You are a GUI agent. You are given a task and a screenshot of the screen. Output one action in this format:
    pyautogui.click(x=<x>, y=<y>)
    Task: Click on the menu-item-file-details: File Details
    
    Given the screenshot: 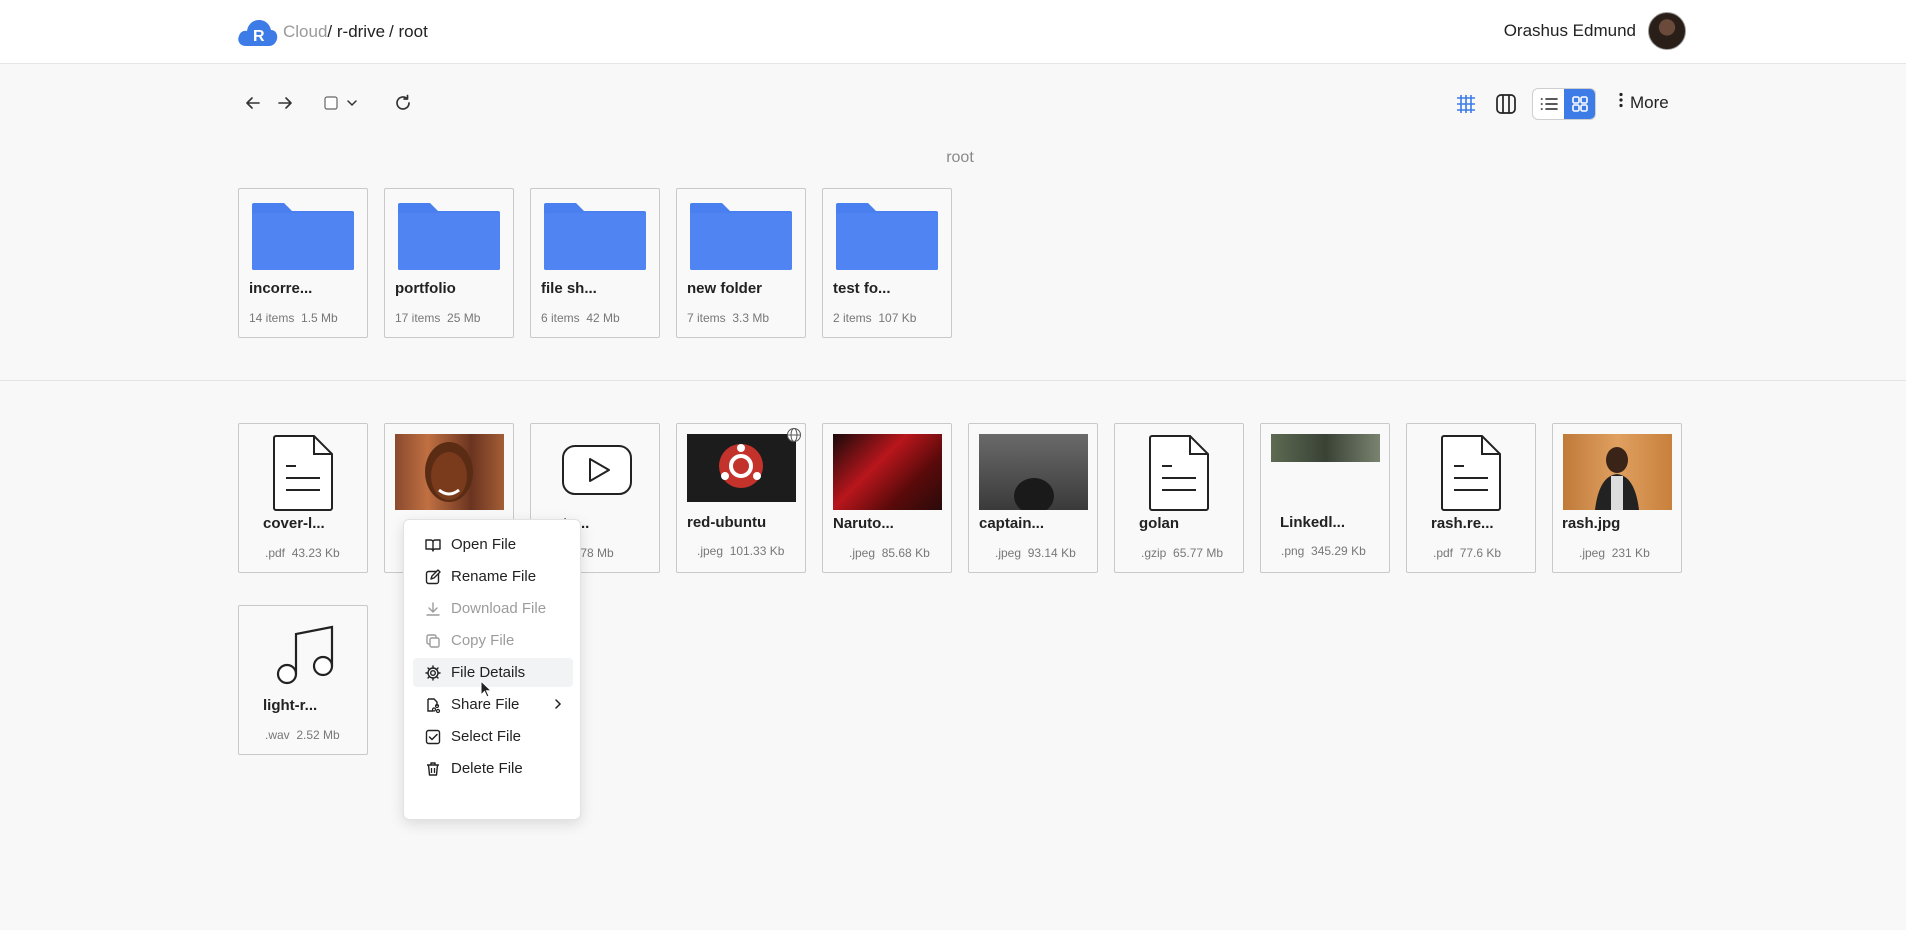 What is the action you would take?
    pyautogui.click(x=493, y=672)
    